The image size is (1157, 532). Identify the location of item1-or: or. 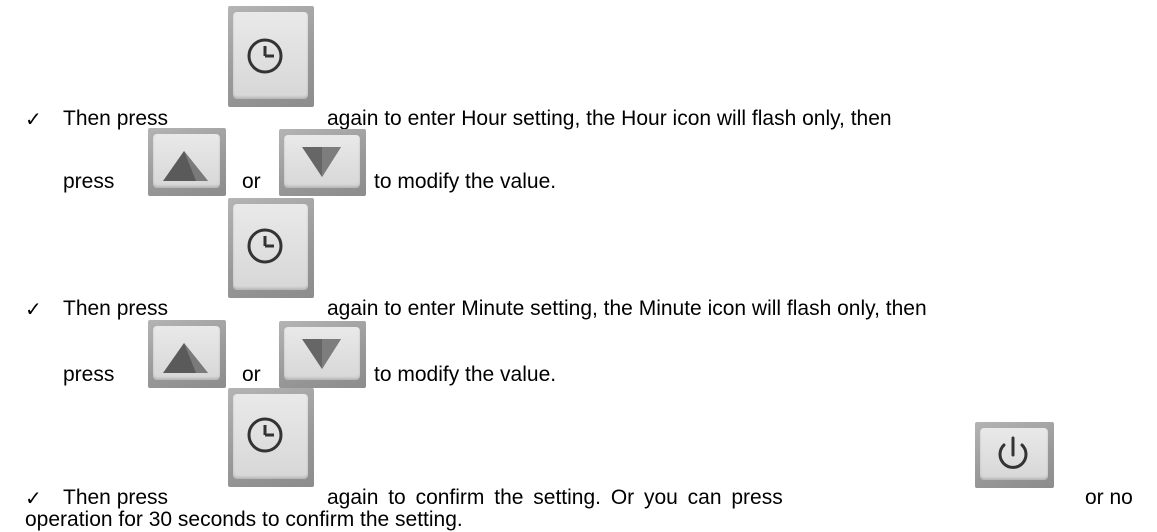
(251, 181).